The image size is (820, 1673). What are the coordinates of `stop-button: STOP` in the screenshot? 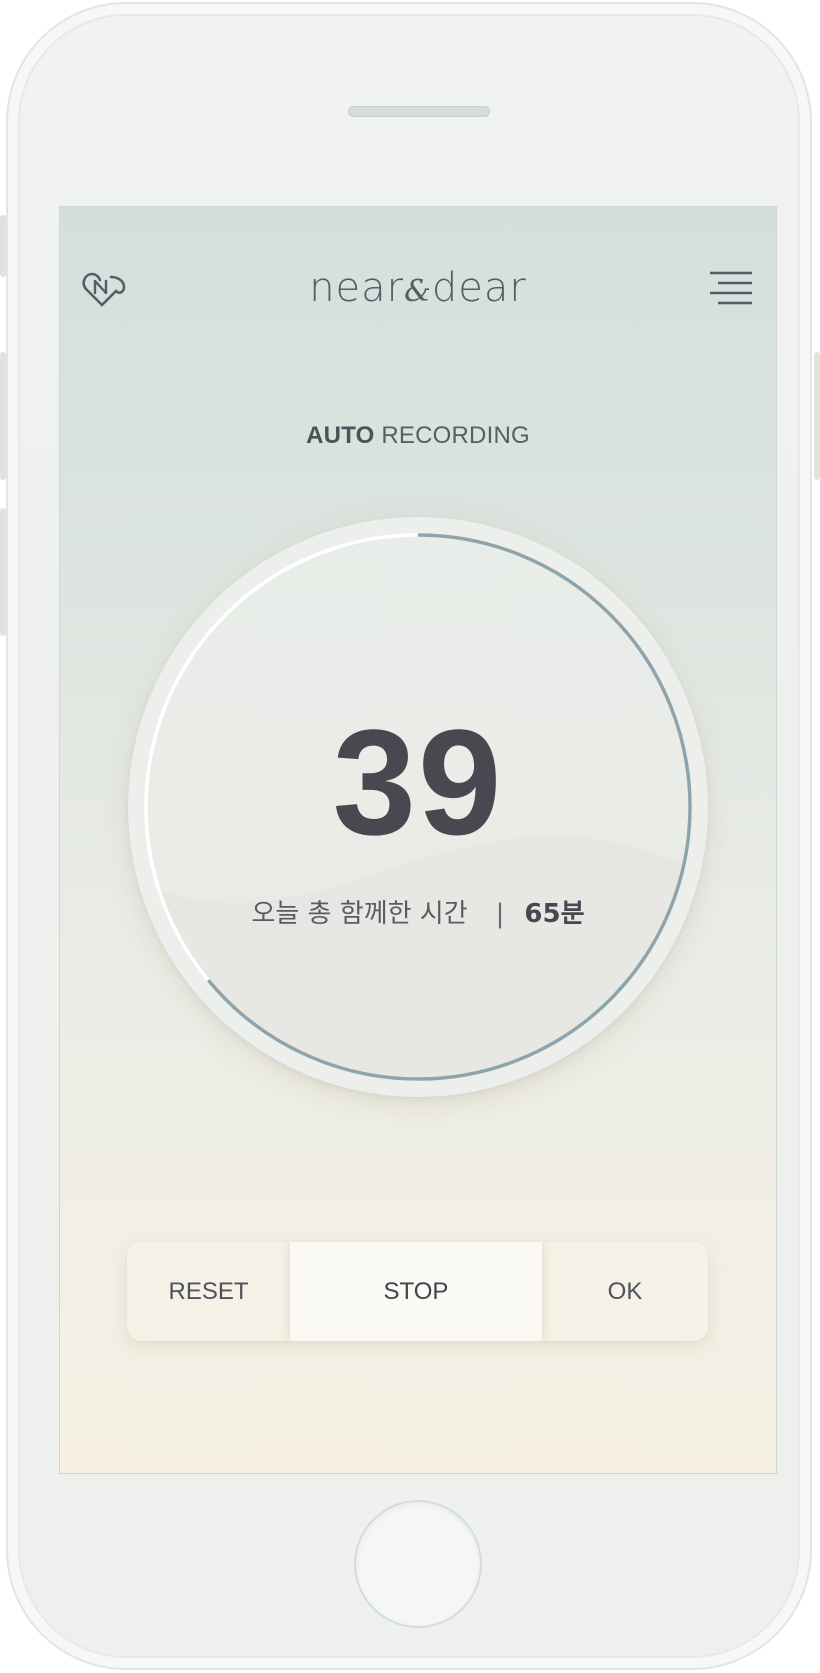 It's located at (416, 1291).